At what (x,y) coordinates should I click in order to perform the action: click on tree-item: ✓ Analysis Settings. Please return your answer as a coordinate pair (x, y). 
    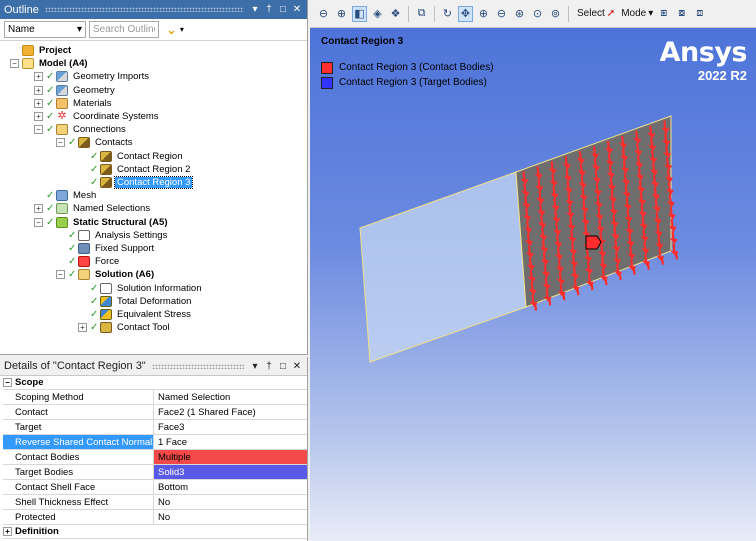
    Looking at the image, I should click on (112, 235).